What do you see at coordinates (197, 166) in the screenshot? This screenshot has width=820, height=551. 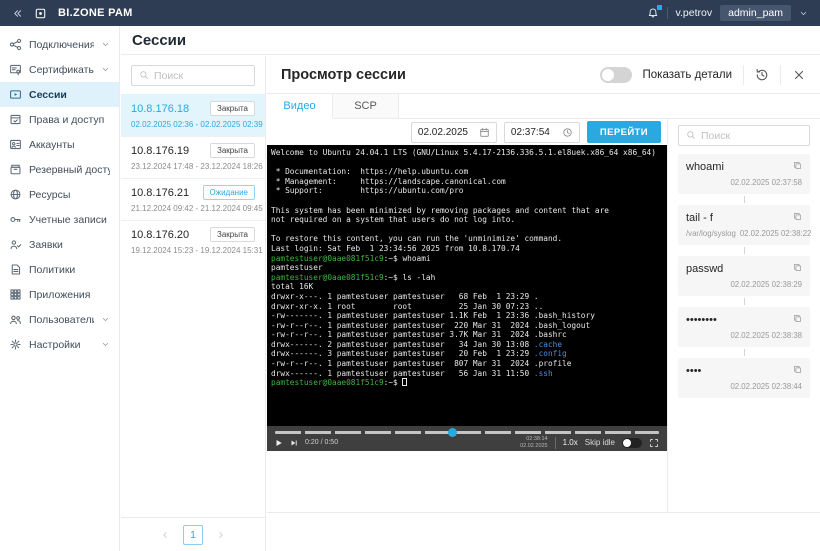 I see `session-date-range: 23.12.2024 17:48 - 23.12.2024 18:26` at bounding box center [197, 166].